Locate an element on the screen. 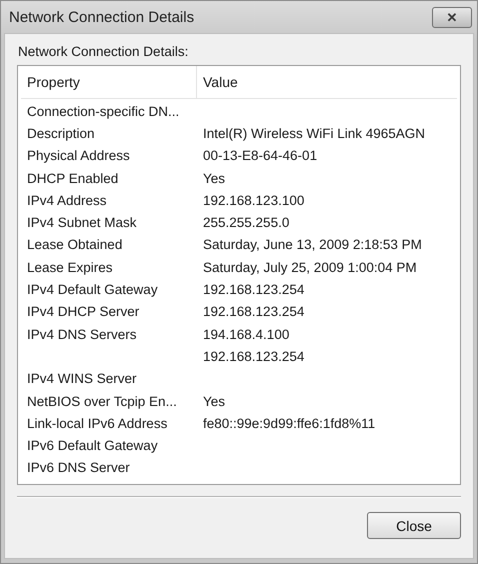 This screenshot has height=564, width=478. column-header: Property is located at coordinates (109, 82).